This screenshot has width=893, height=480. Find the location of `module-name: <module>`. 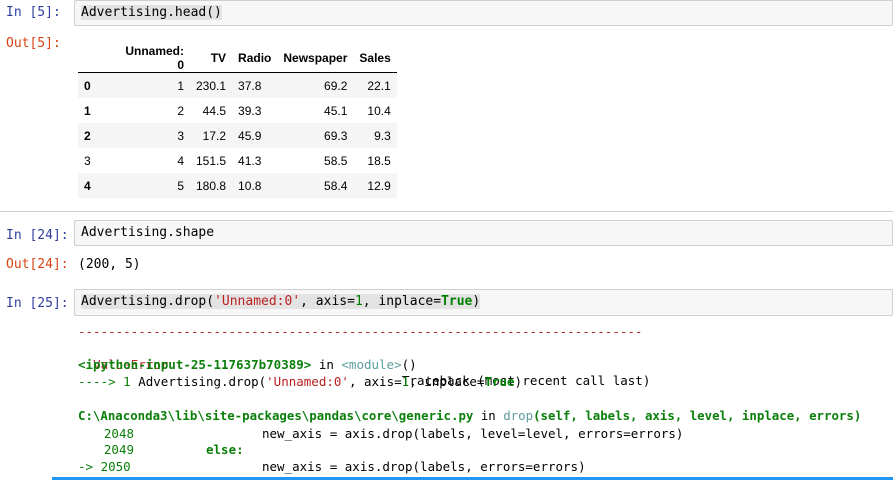

module-name: <module> is located at coordinates (371, 364).